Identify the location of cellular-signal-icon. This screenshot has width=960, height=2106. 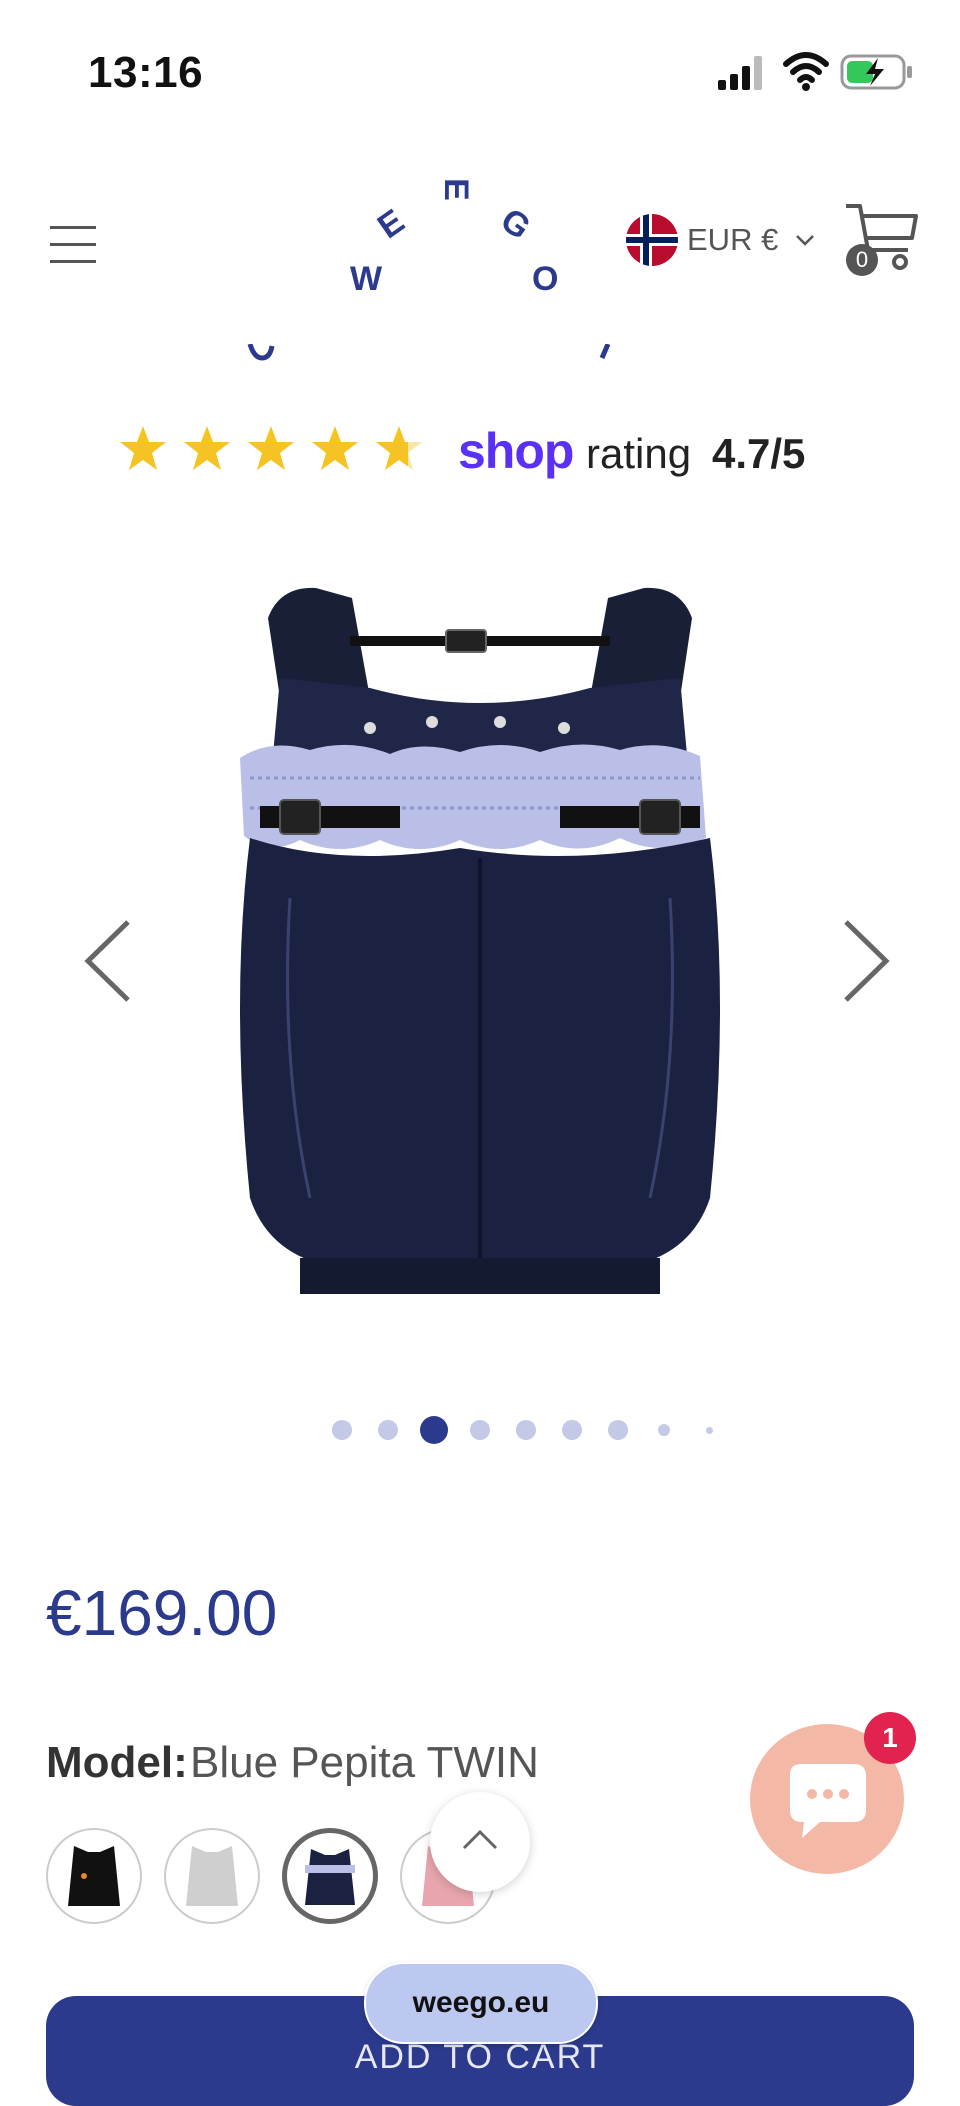
(740, 73).